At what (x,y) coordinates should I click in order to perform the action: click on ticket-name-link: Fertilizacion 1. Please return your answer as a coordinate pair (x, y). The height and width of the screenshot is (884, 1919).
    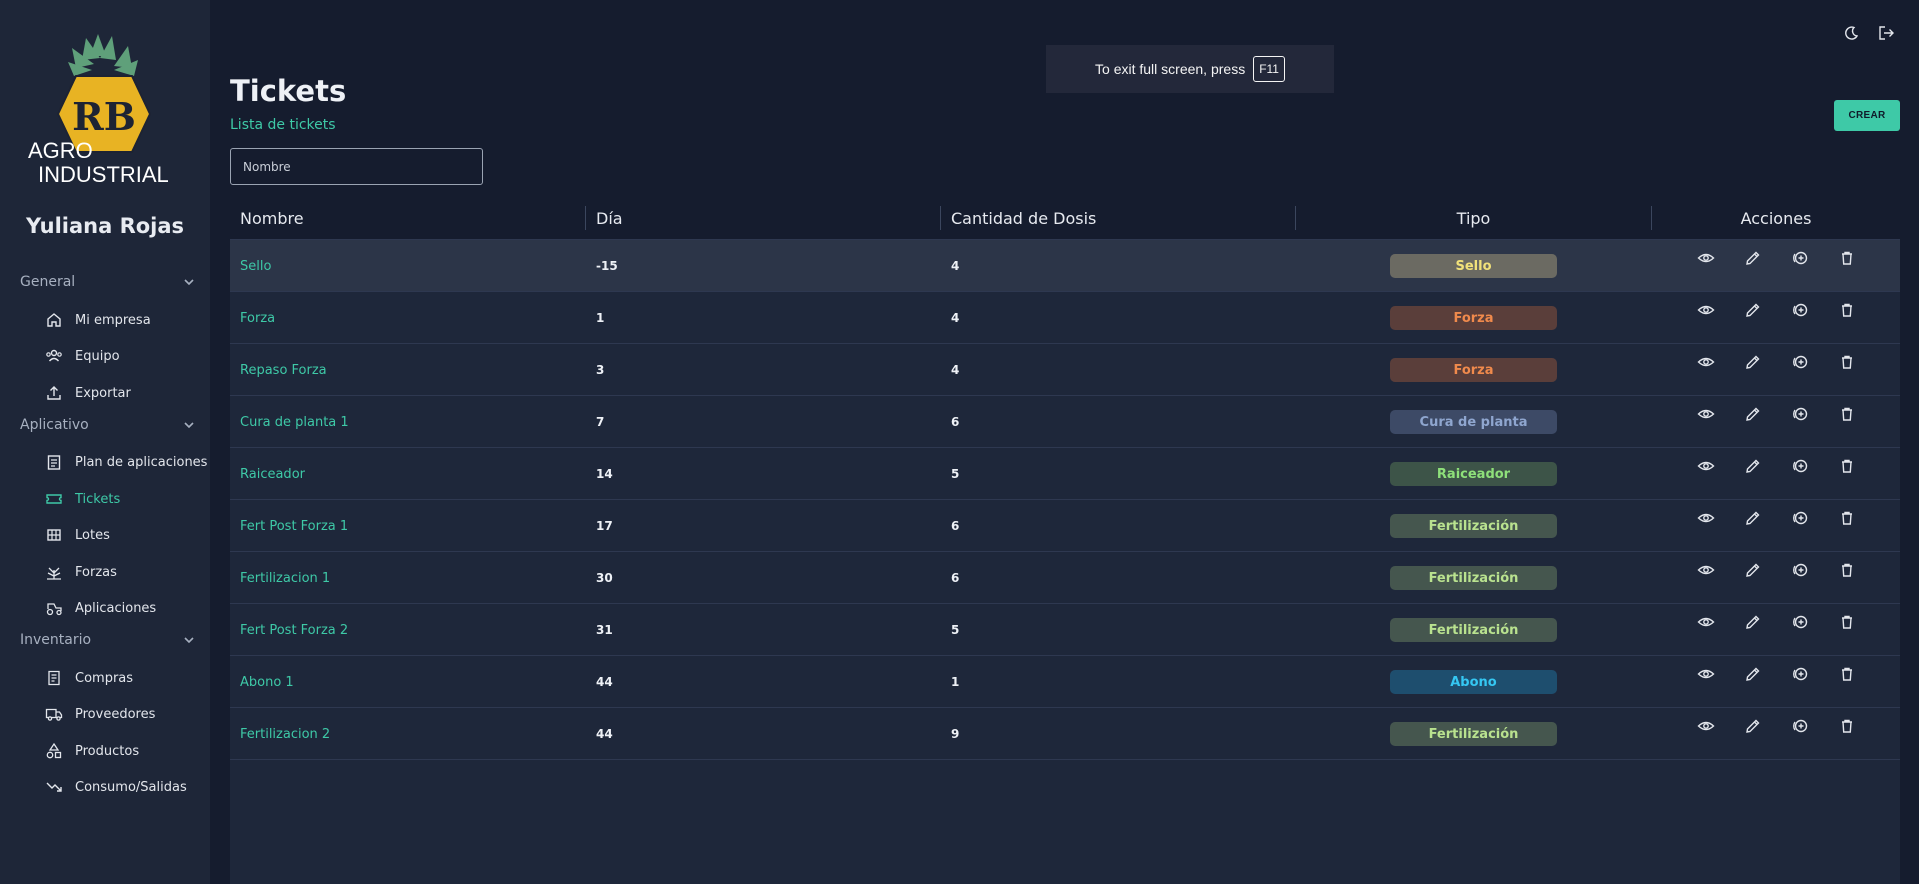
    Looking at the image, I should click on (285, 578).